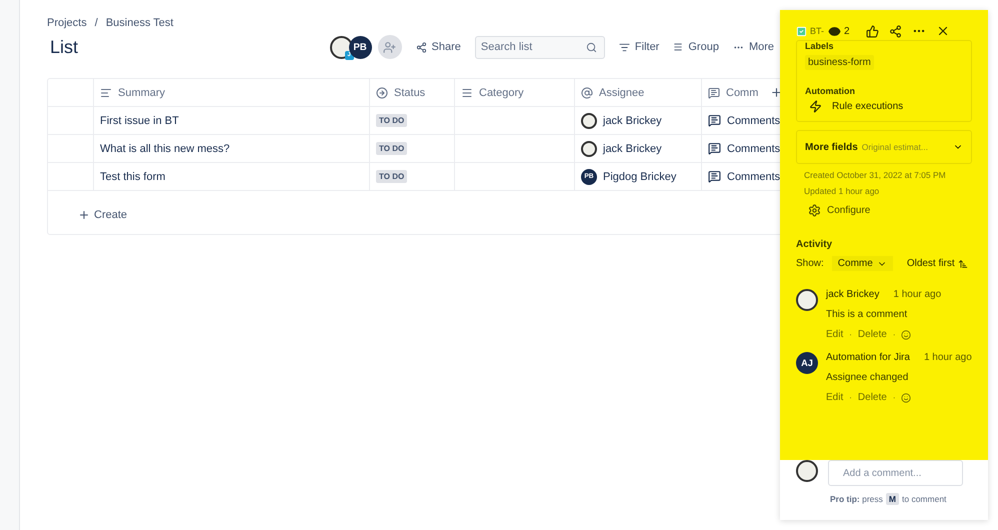 The height and width of the screenshot is (530, 998). I want to click on summary-cell: What is all this new mess?, so click(231, 148).